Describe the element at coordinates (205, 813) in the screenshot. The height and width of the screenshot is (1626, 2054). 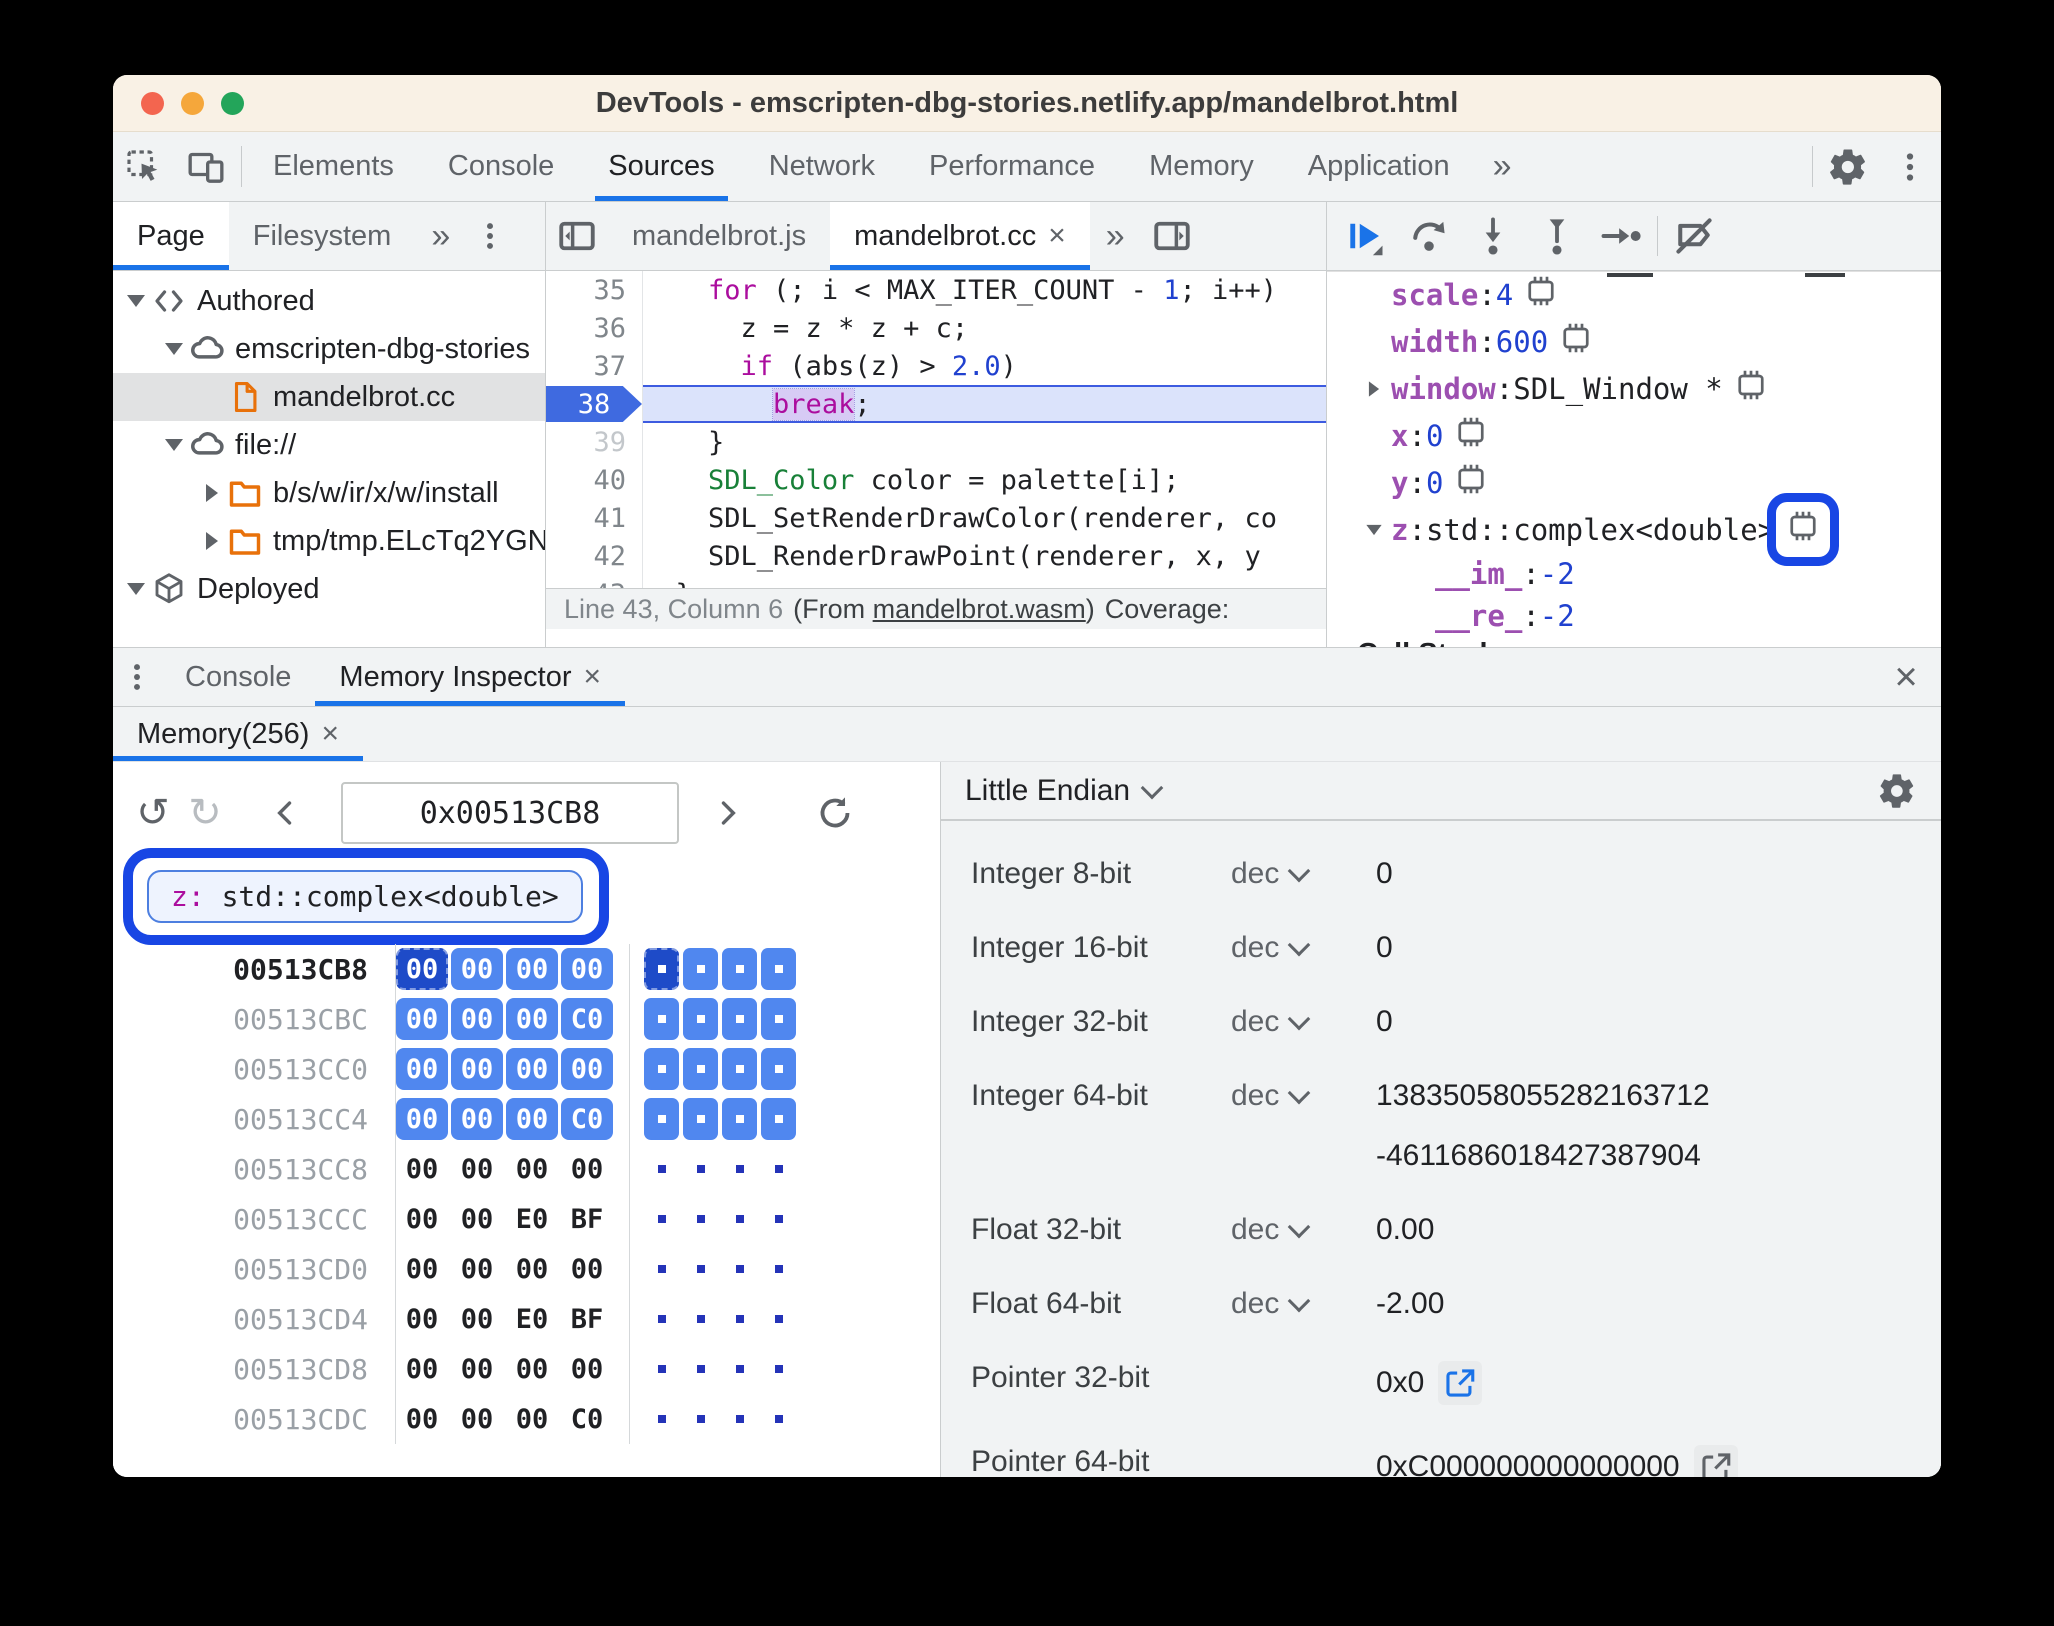
I see `redo-icon: ↻` at that location.